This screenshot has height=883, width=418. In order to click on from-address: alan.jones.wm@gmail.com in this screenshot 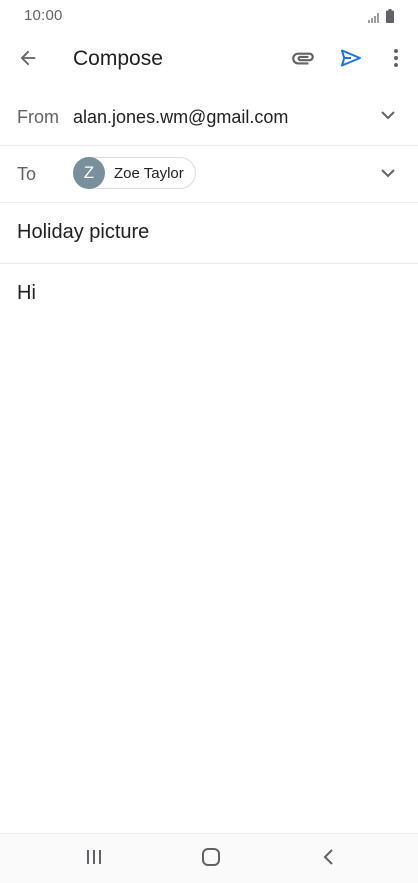, I will do `click(180, 117)`.